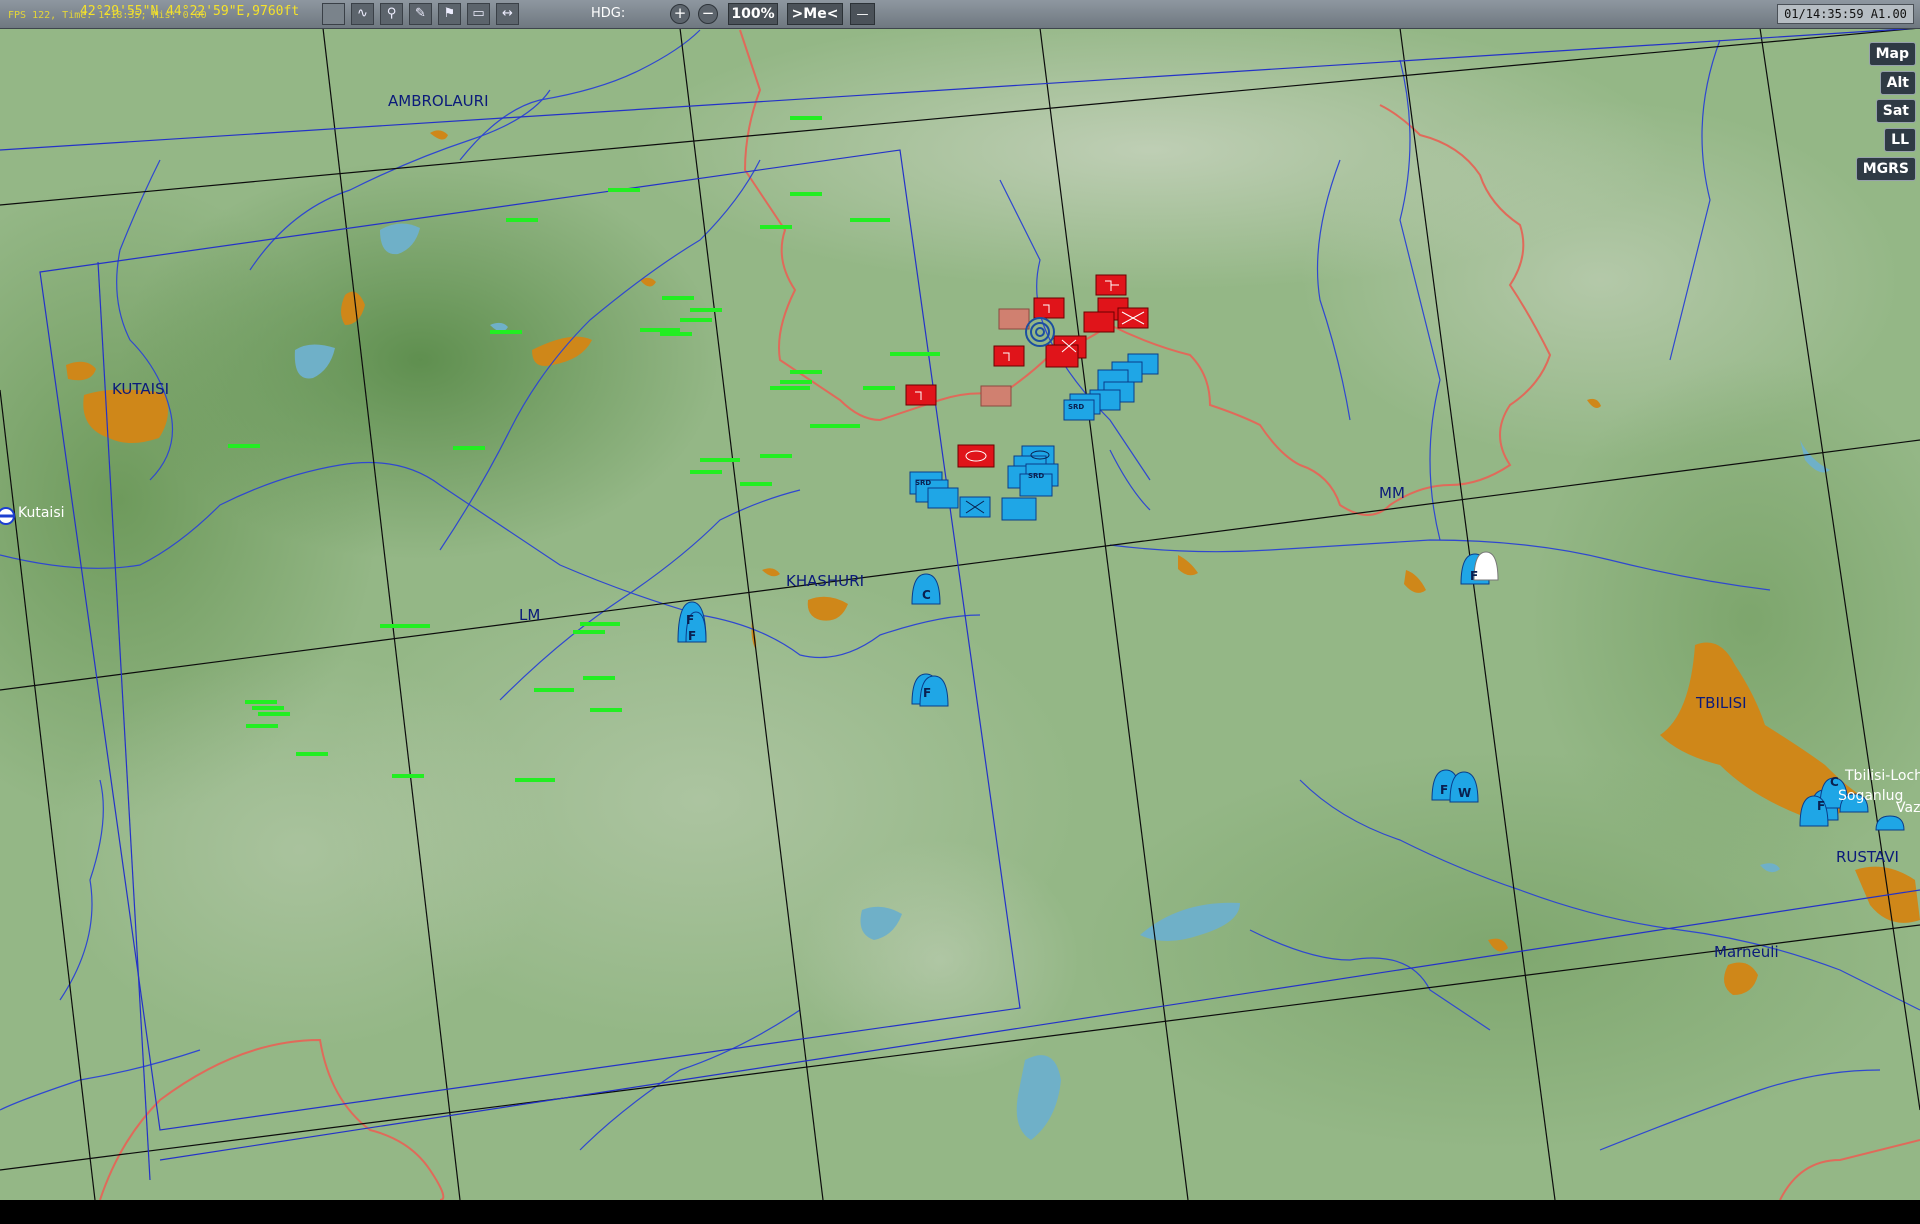 Image resolution: width=1920 pixels, height=1224 pixels. What do you see at coordinates (140, 389) in the screenshot?
I see `city-label-kutaisi: KUTAISI` at bounding box center [140, 389].